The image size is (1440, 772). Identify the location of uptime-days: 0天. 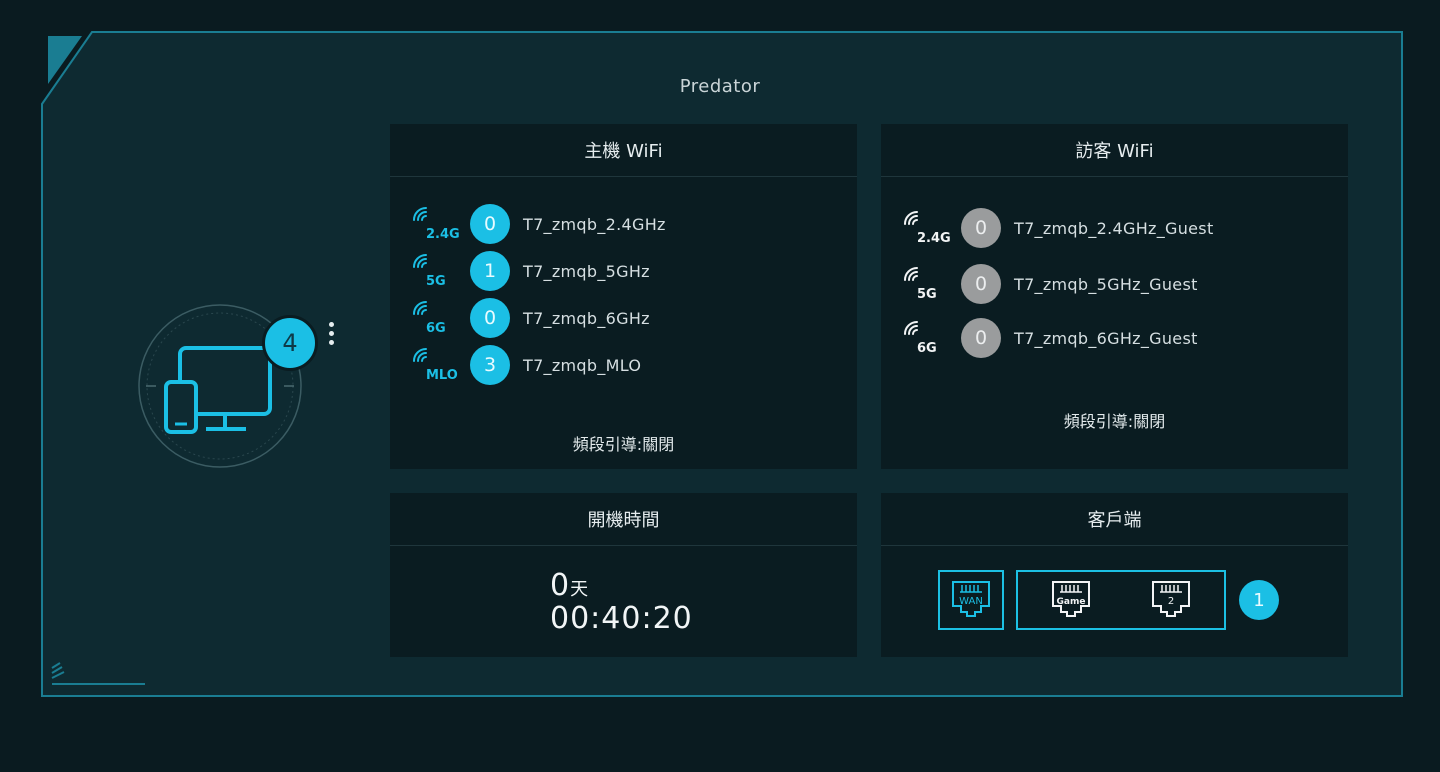
(570, 585).